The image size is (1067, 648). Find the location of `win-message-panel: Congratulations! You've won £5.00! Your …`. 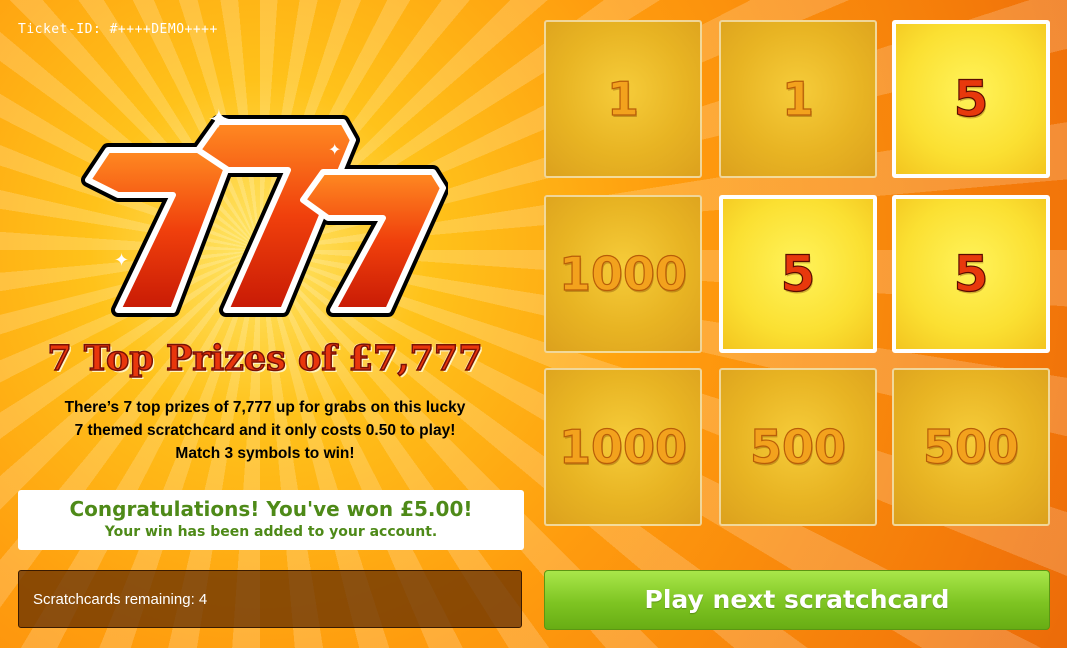

win-message-panel: Congratulations! You've won £5.00! Your … is located at coordinates (271, 520).